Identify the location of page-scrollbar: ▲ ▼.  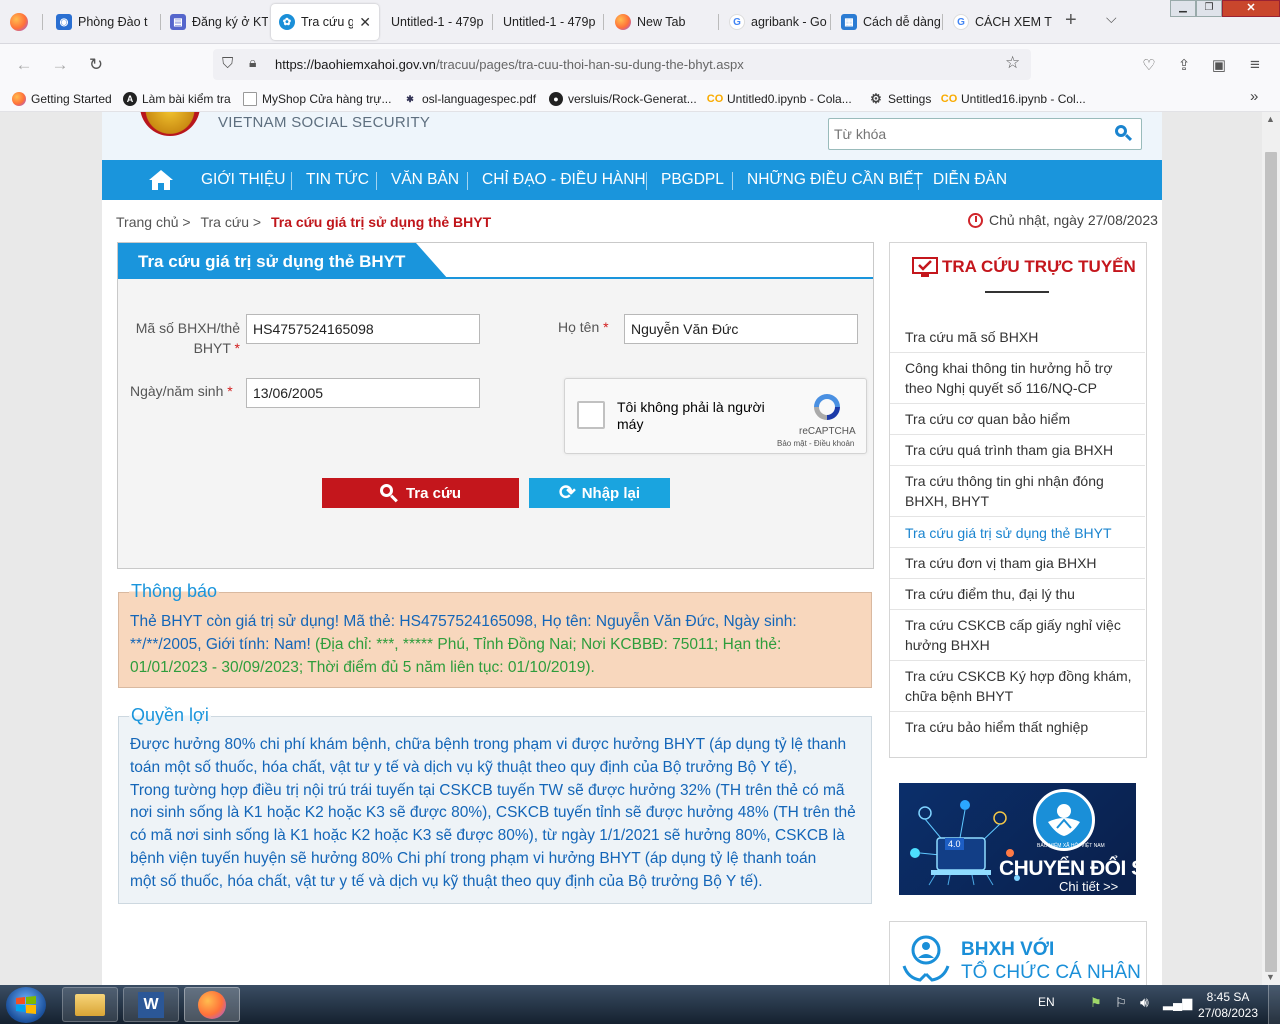
(1271, 548).